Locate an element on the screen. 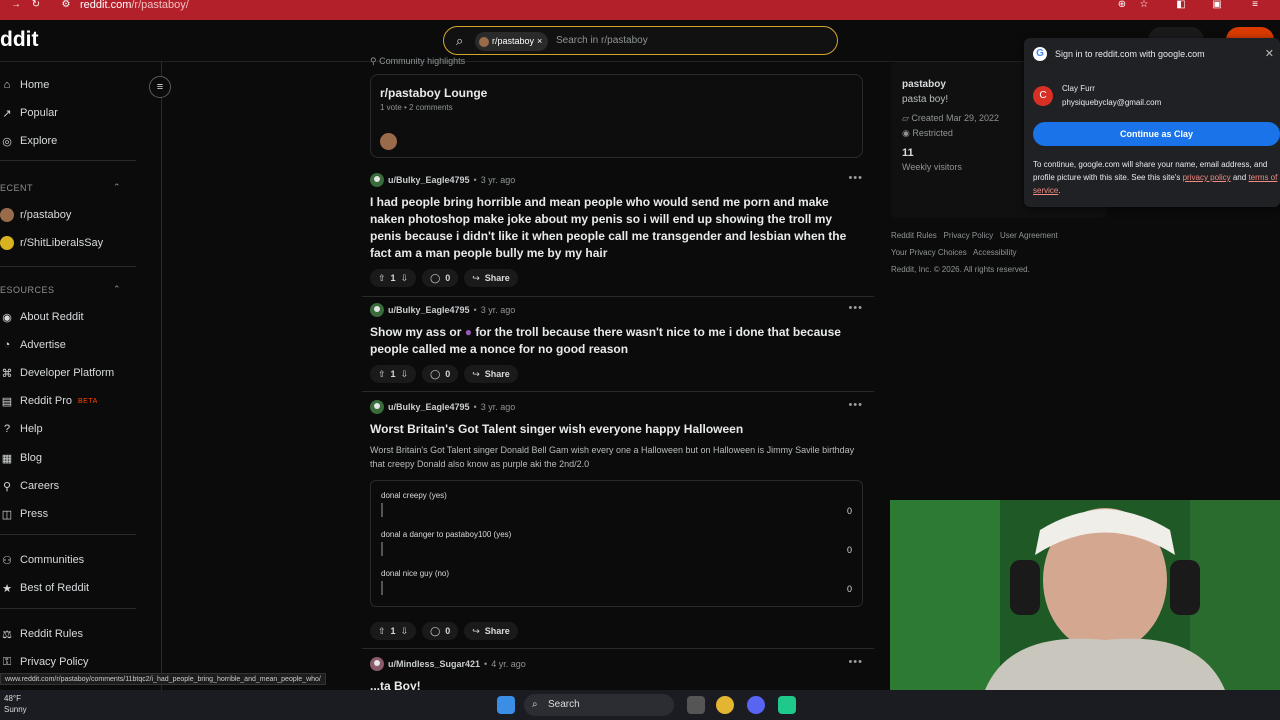 This screenshot has width=1280, height=720. sidebar-item-reddit-pro: ▤ Reddit Pro BETA is located at coordinates (49, 401).